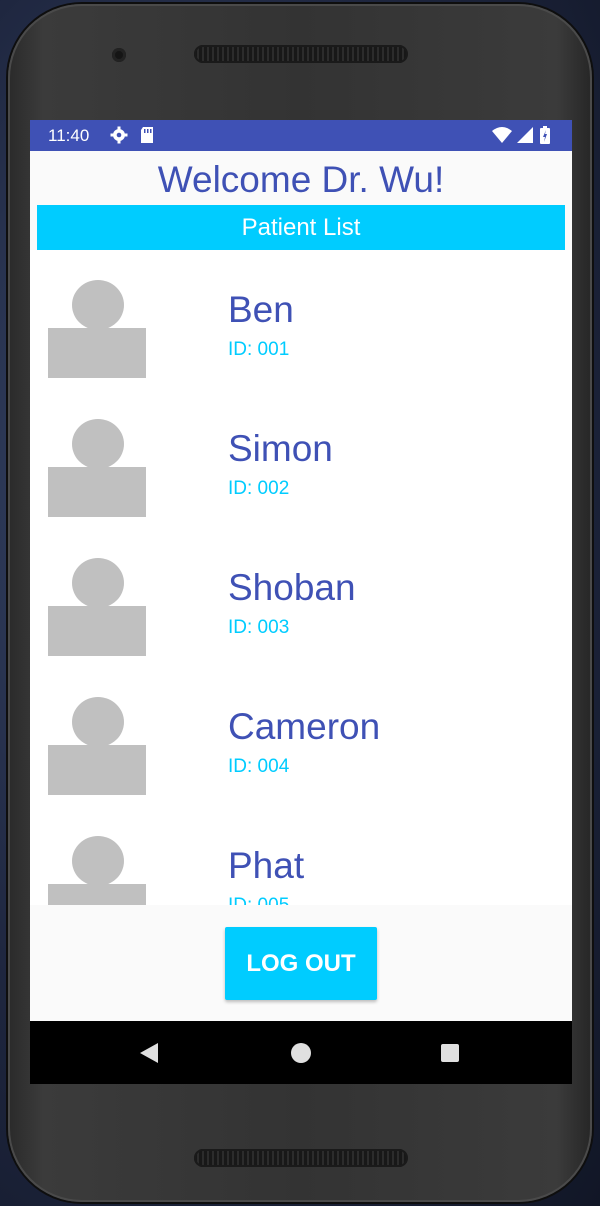 The image size is (600, 1206). What do you see at coordinates (525, 137) in the screenshot?
I see `cell-signal-icon` at bounding box center [525, 137].